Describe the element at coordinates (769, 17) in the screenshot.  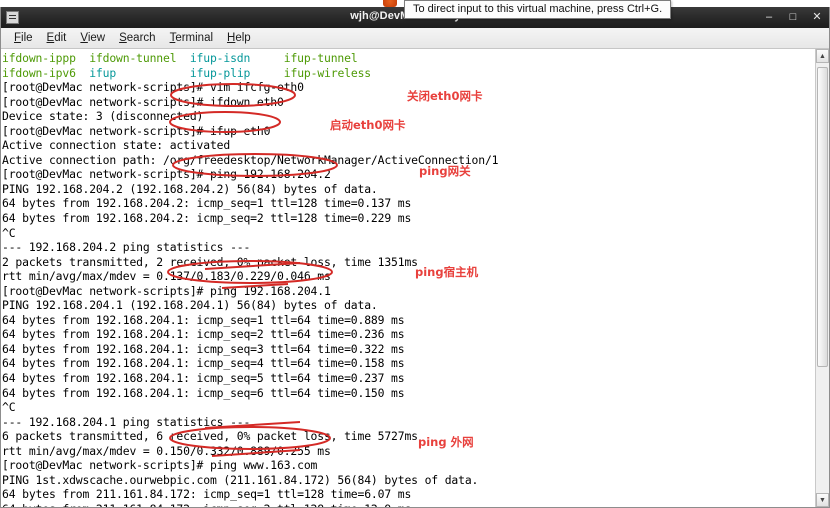
I see `minimize-button: –` at that location.